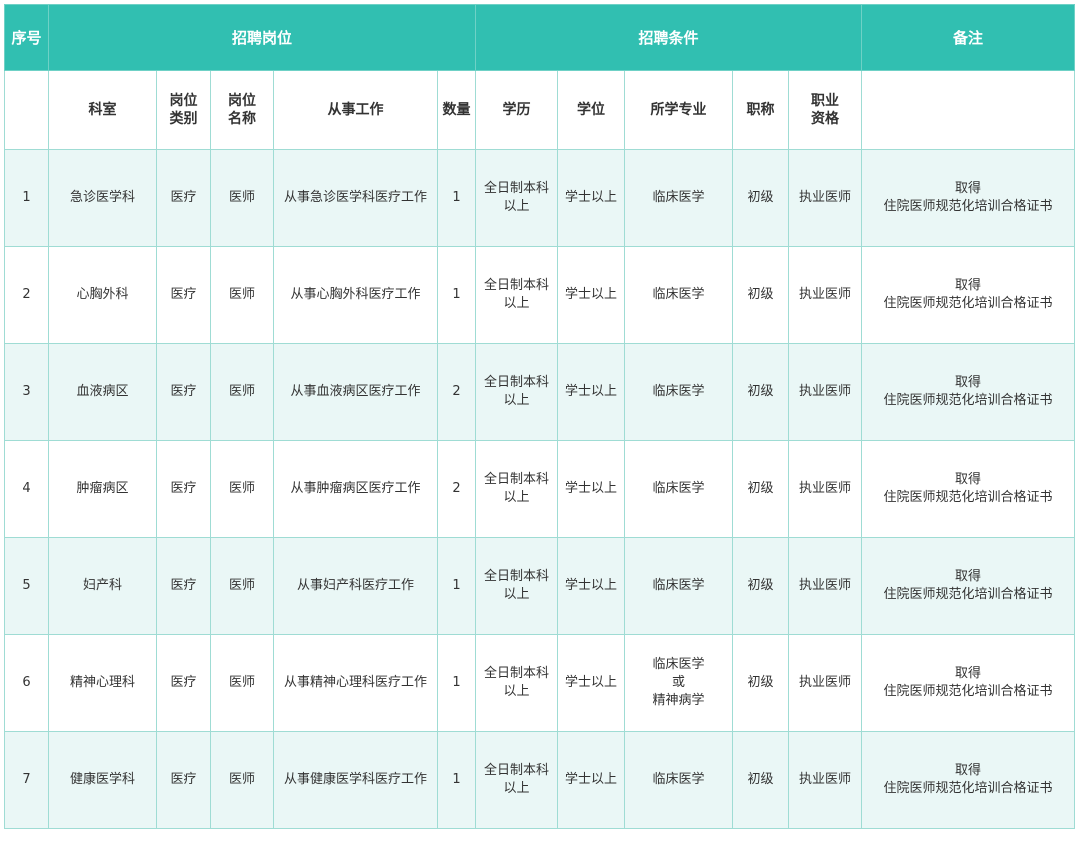 The width and height of the screenshot is (1080, 841). I want to click on cell-work: 从事肿瘤病区医疗工作, so click(355, 489).